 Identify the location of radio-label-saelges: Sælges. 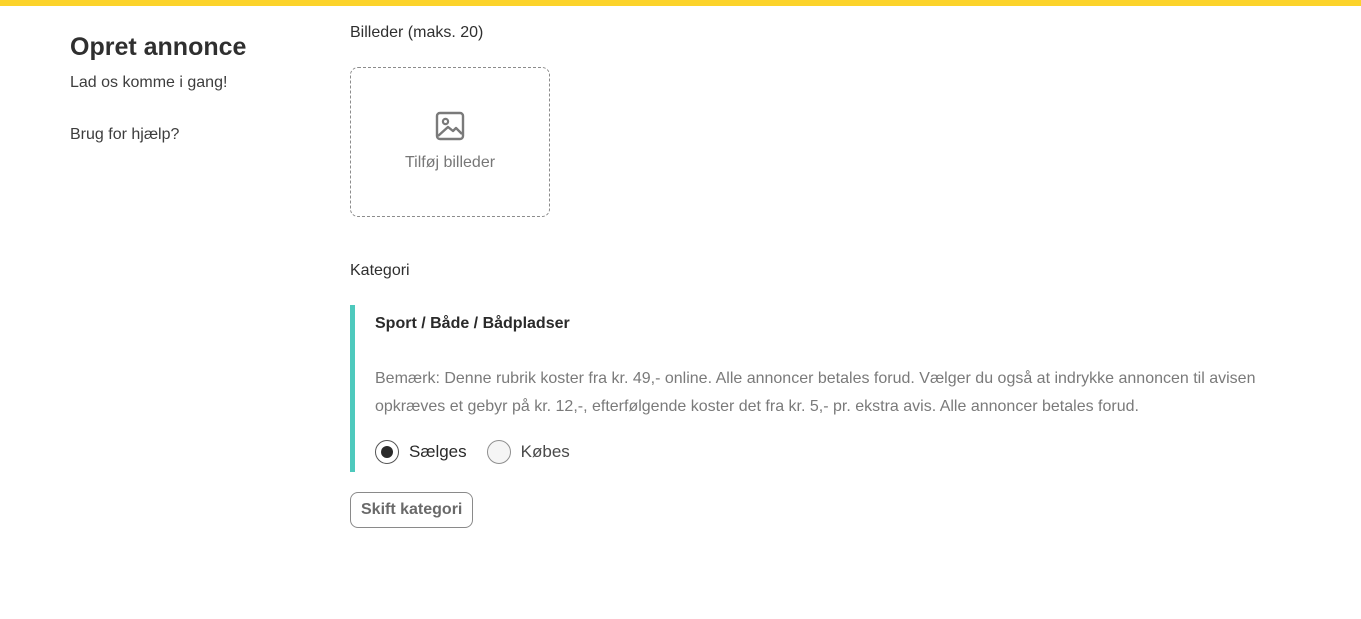
(438, 451).